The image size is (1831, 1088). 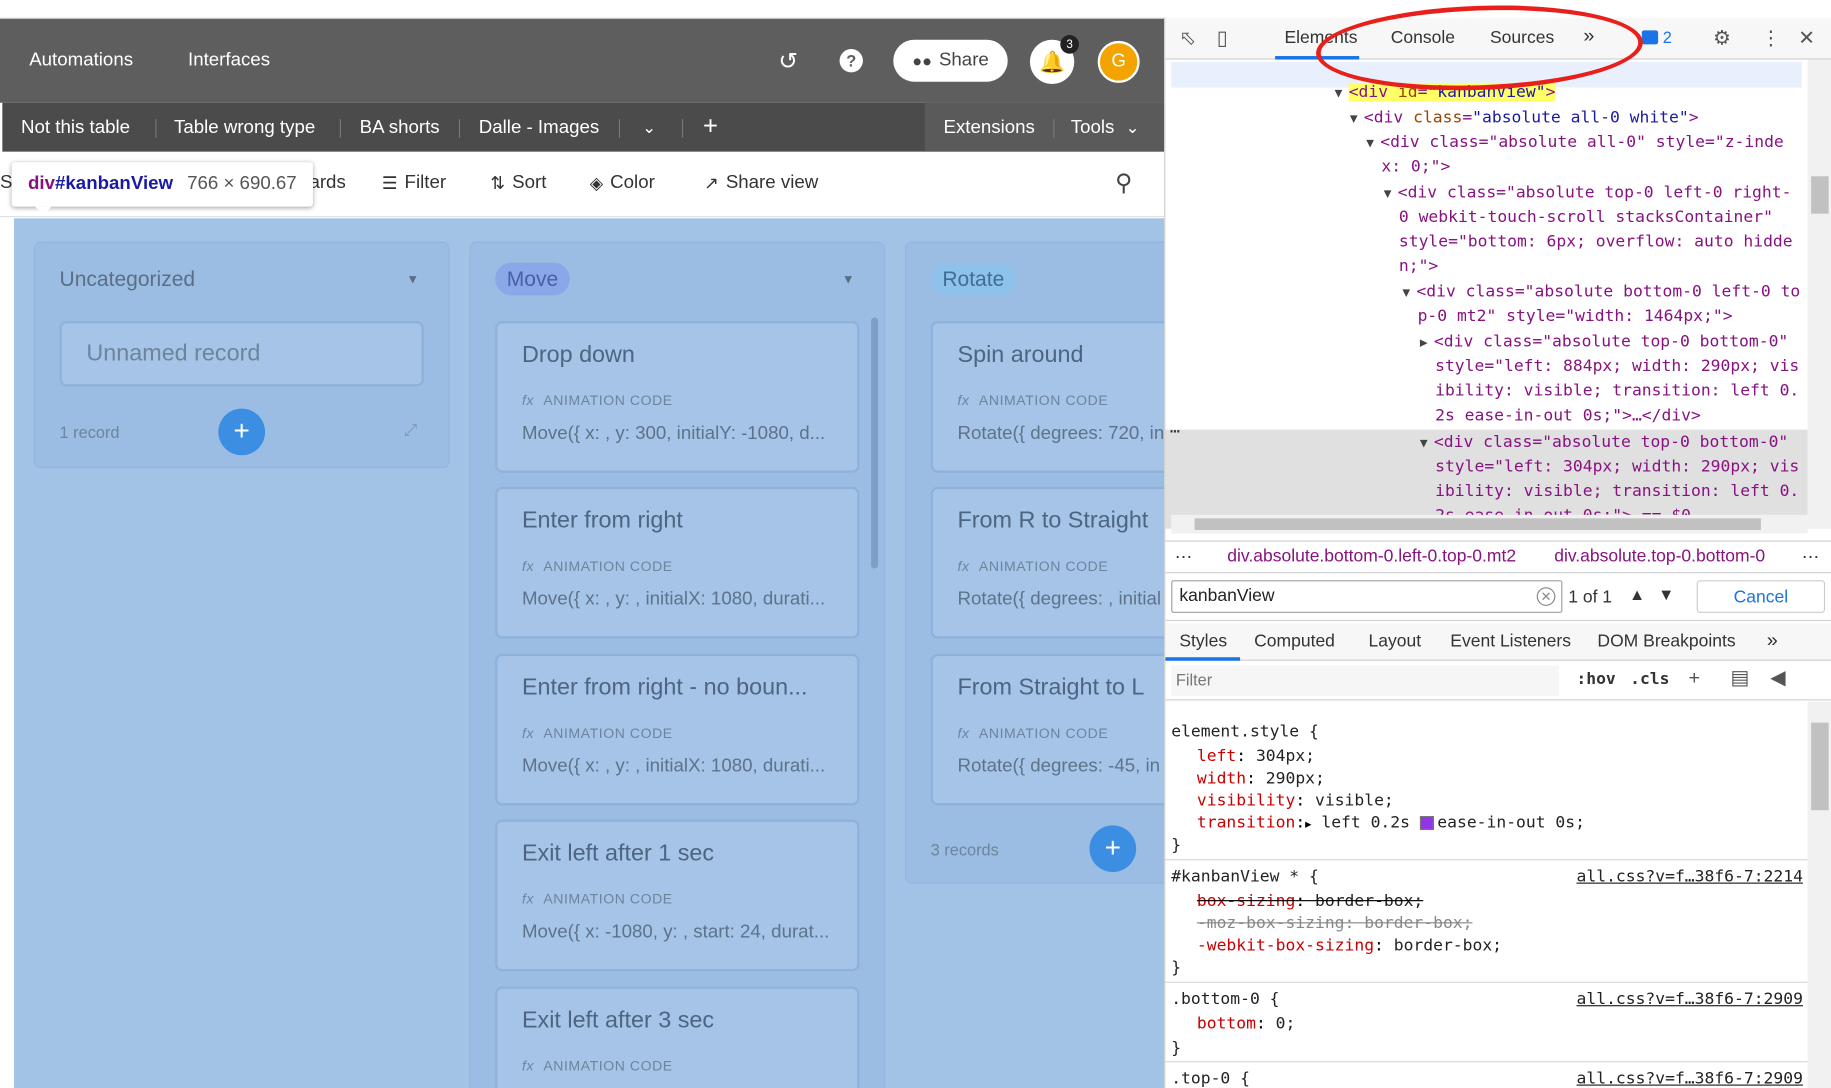 I want to click on kebab-menu-icon: ⋮, so click(x=1771, y=38).